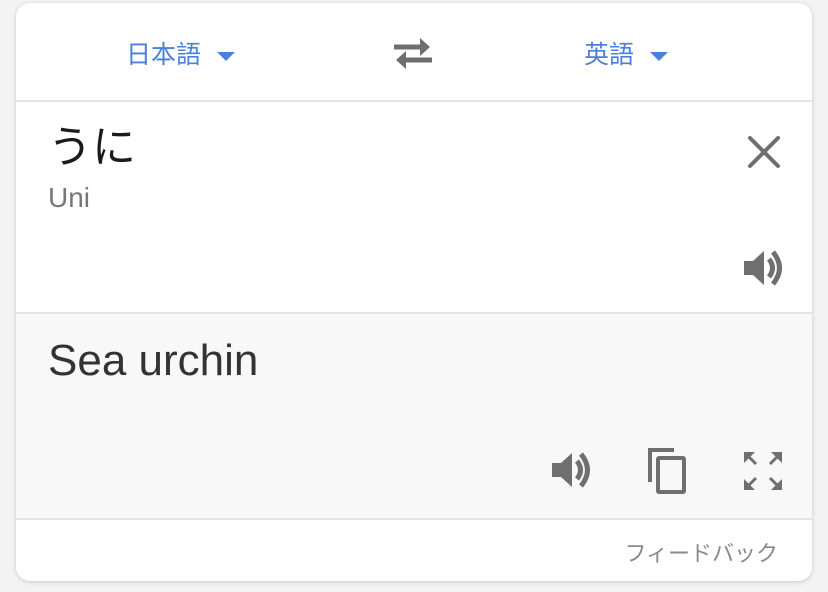 Image resolution: width=828 pixels, height=592 pixels. I want to click on clear-button, so click(764, 152).